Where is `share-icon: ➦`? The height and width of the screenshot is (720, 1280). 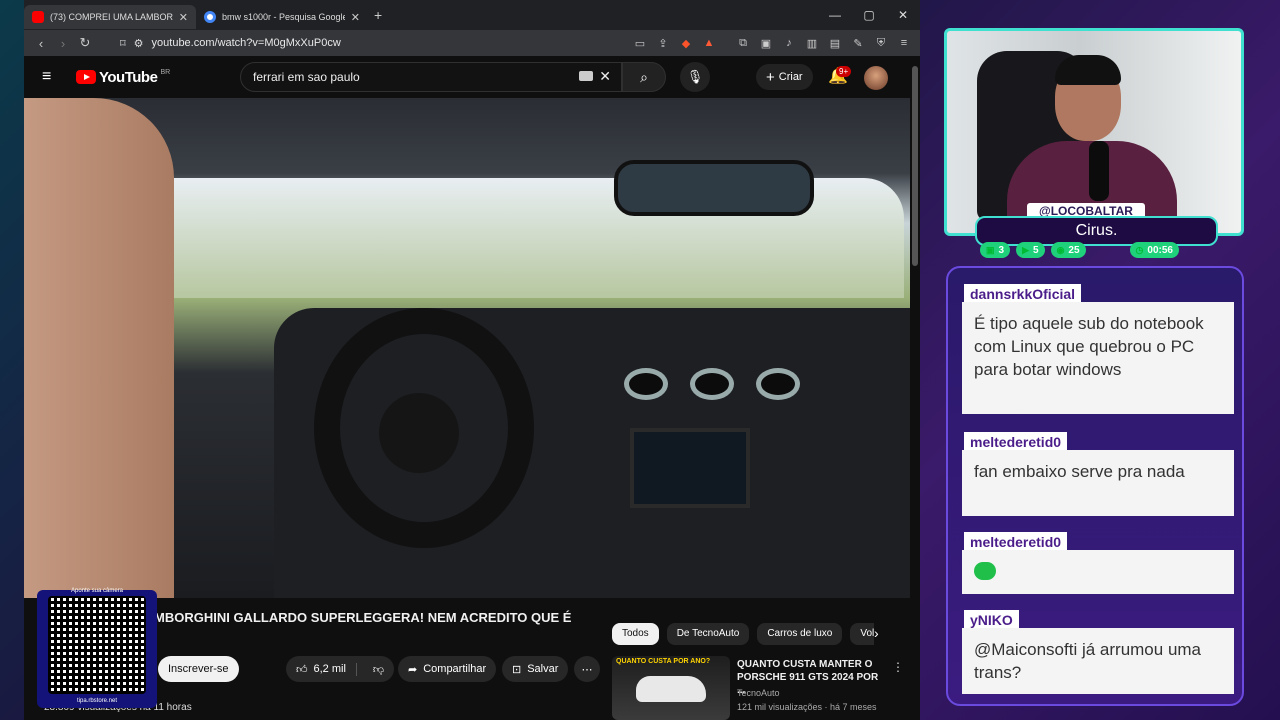
share-icon: ➦ is located at coordinates (413, 669).